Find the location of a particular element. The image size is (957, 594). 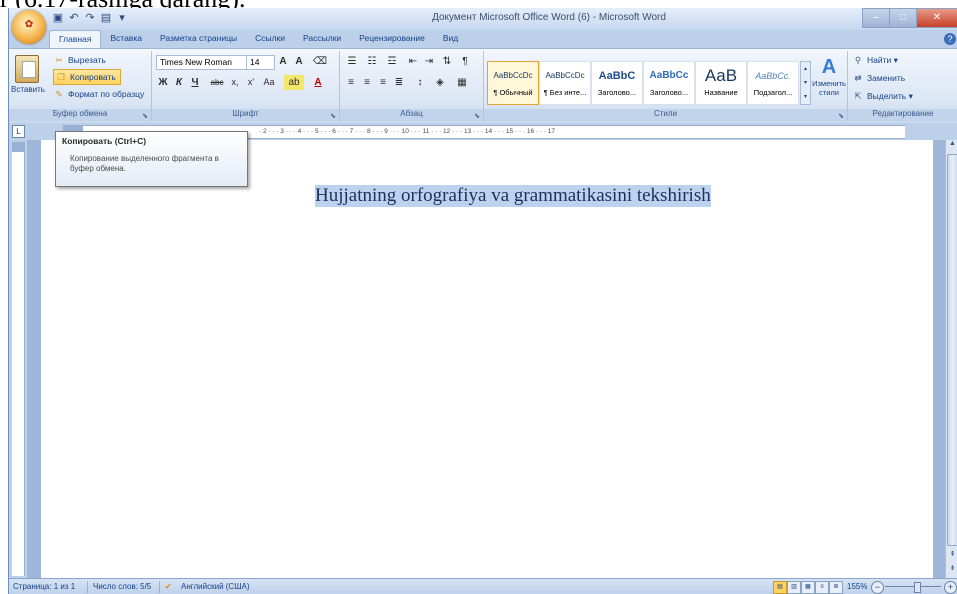

sort-icon: ⇅ is located at coordinates (447, 61).